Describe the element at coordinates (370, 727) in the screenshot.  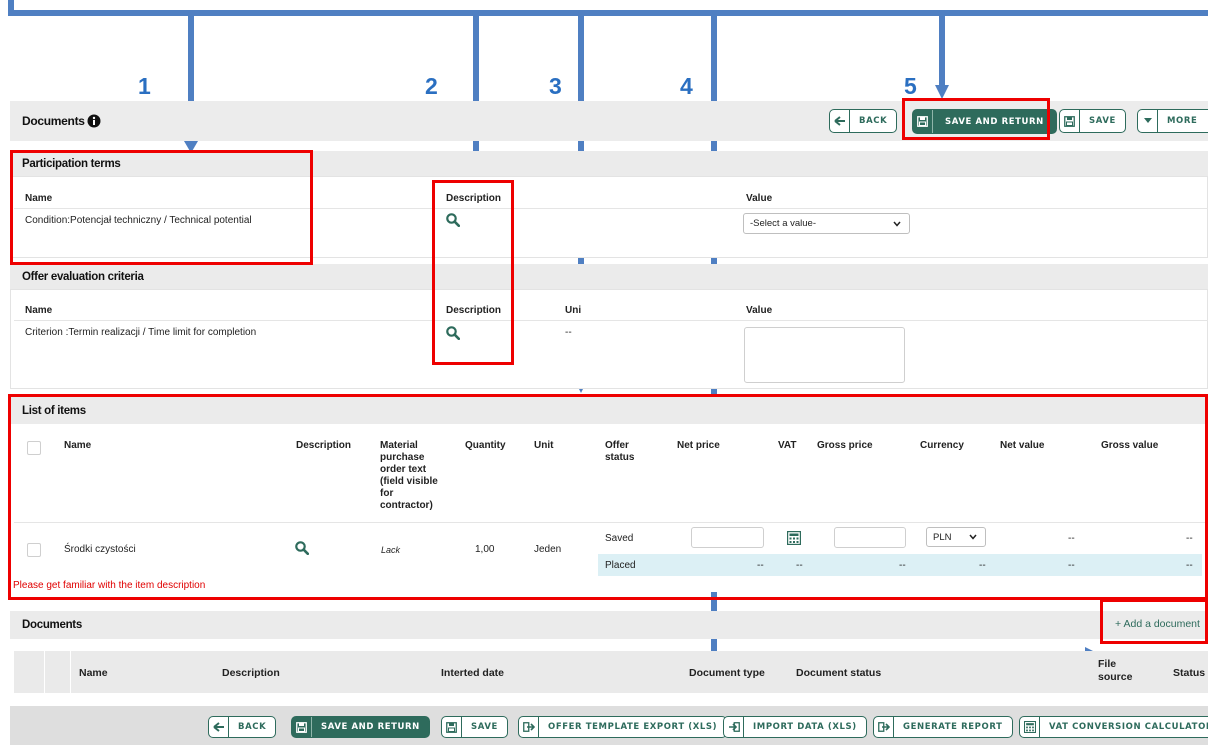
I see `footer-save-and-return-label: SAVE AND RETURN` at that location.